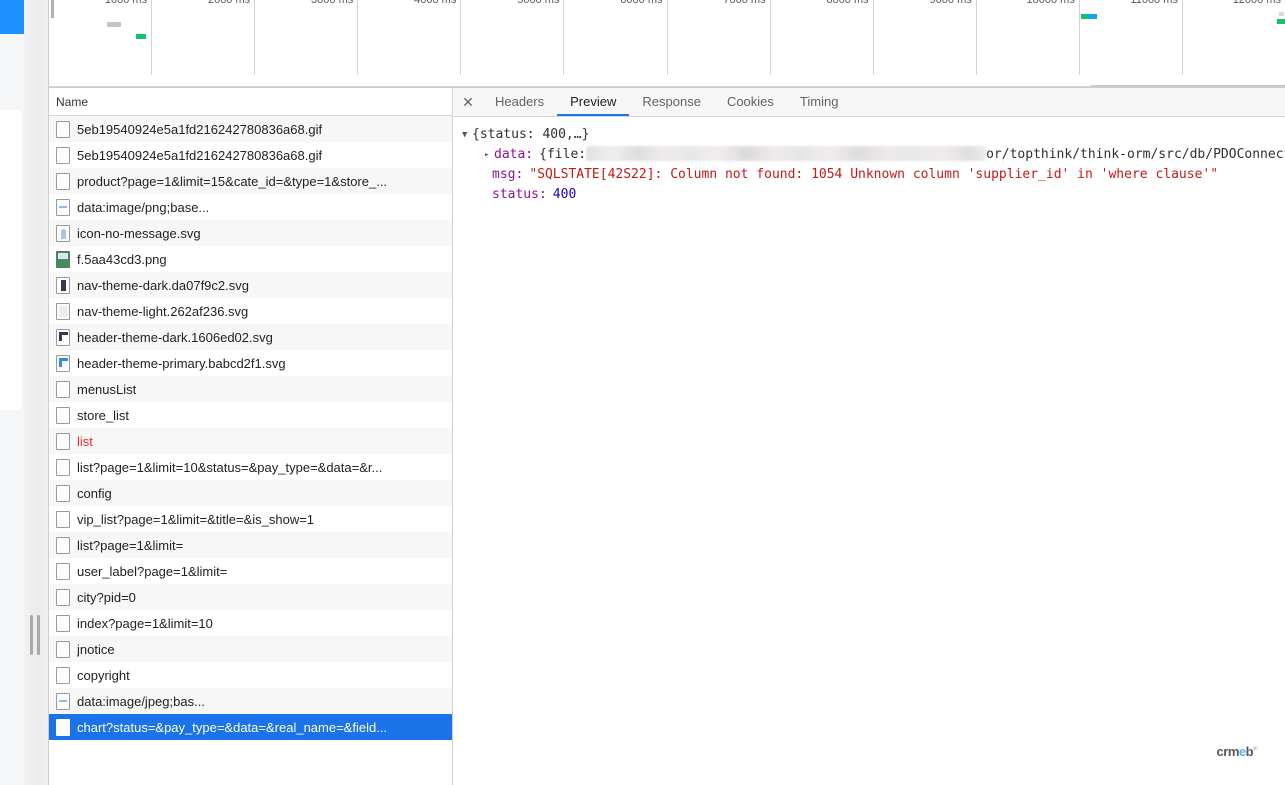 Image resolution: width=1285 pixels, height=785 pixels. Describe the element at coordinates (869, 102) in the screenshot. I see `request-detail-tabbar: ✕ Headers Preview Response Cookies Timing` at that location.